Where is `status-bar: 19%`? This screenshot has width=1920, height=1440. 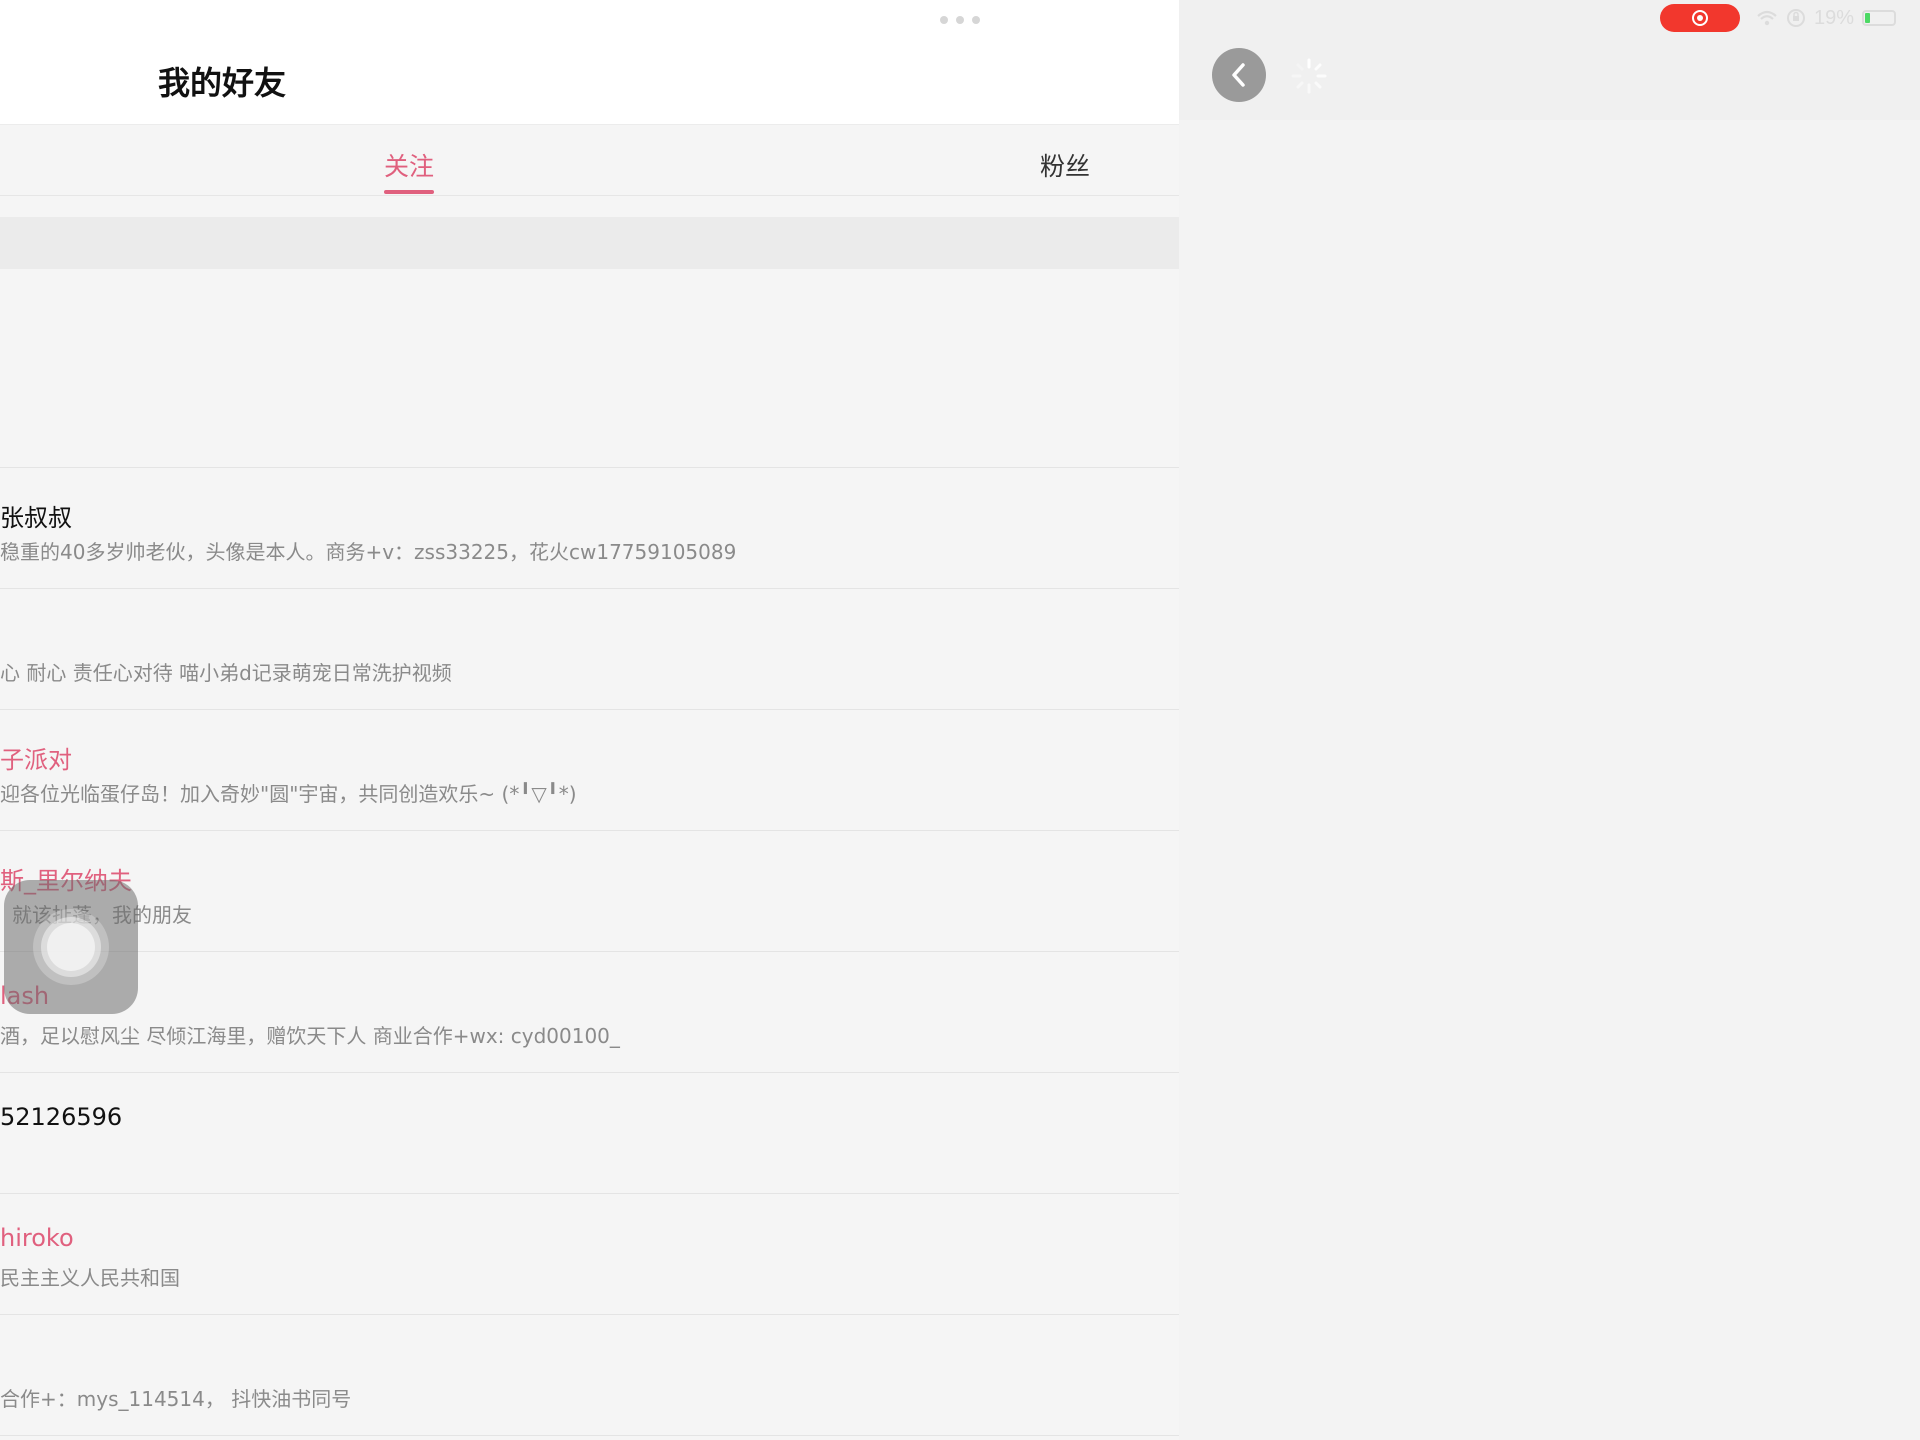
status-bar: 19% is located at coordinates (1826, 18).